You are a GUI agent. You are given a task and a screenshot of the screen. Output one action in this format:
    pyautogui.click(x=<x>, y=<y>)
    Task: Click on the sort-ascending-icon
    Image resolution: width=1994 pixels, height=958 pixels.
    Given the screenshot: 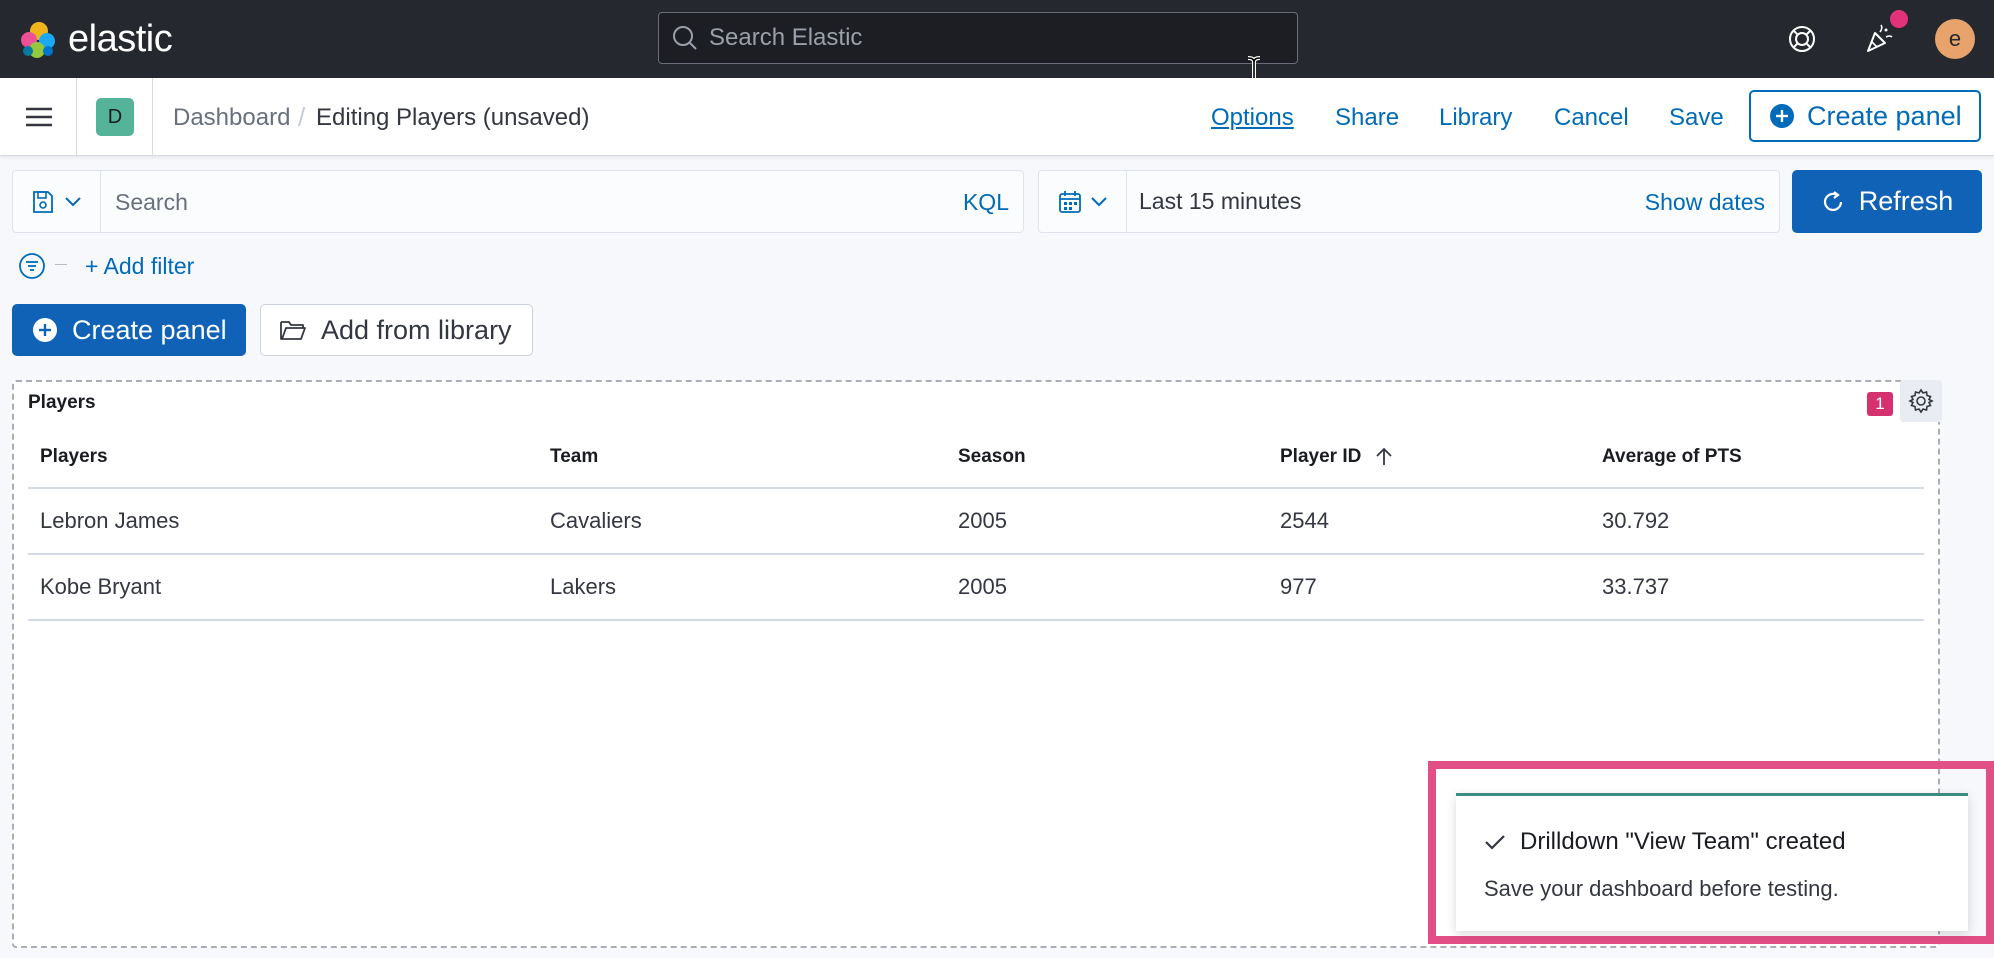 What is the action you would take?
    pyautogui.click(x=1384, y=456)
    